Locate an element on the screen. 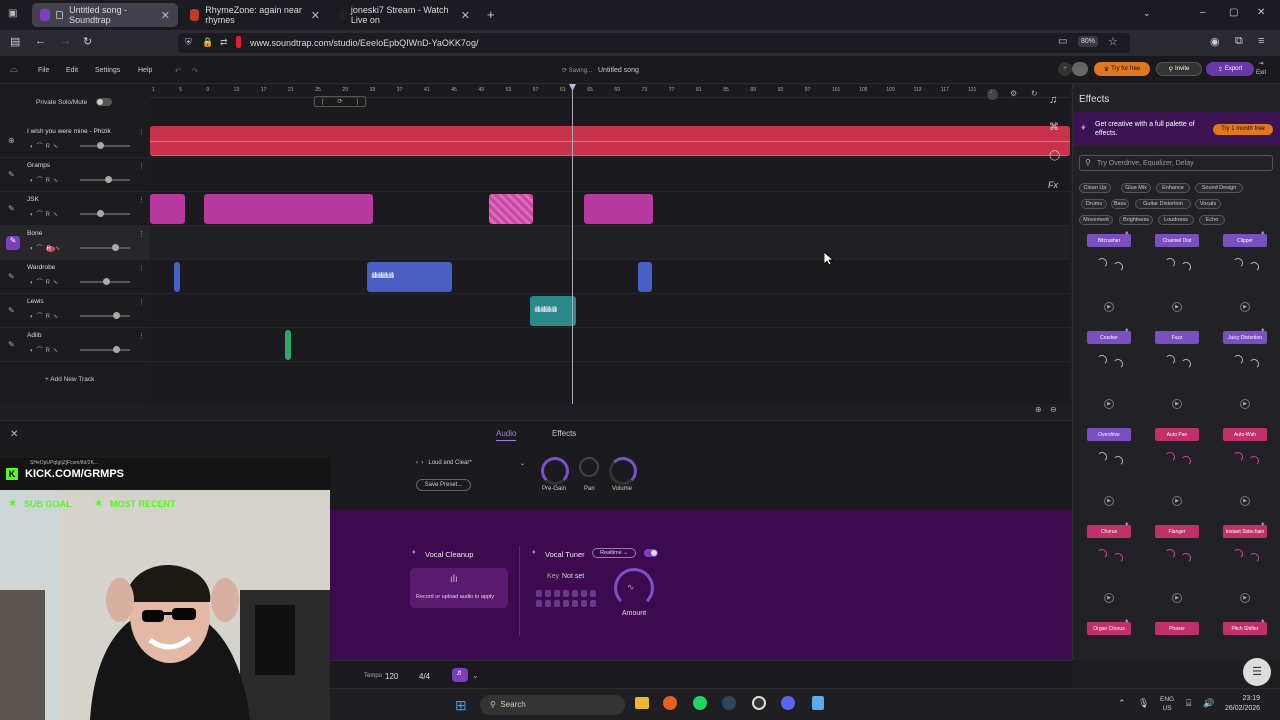 Image resolution: width=1280 pixels, height=720 pixels. track-lane: ılıllıılıllılıllıılıllı is located at coordinates (610, 277).